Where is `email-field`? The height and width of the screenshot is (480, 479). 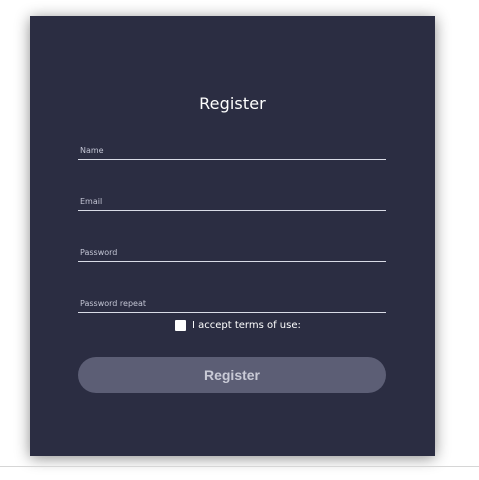
email-field is located at coordinates (232, 200).